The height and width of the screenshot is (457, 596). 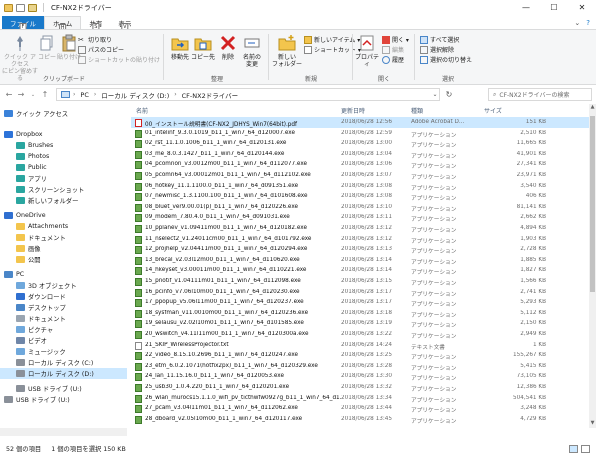 I want to click on search-box: ⌕ CF-NX2ドライバーの検索, so click(x=540, y=94).